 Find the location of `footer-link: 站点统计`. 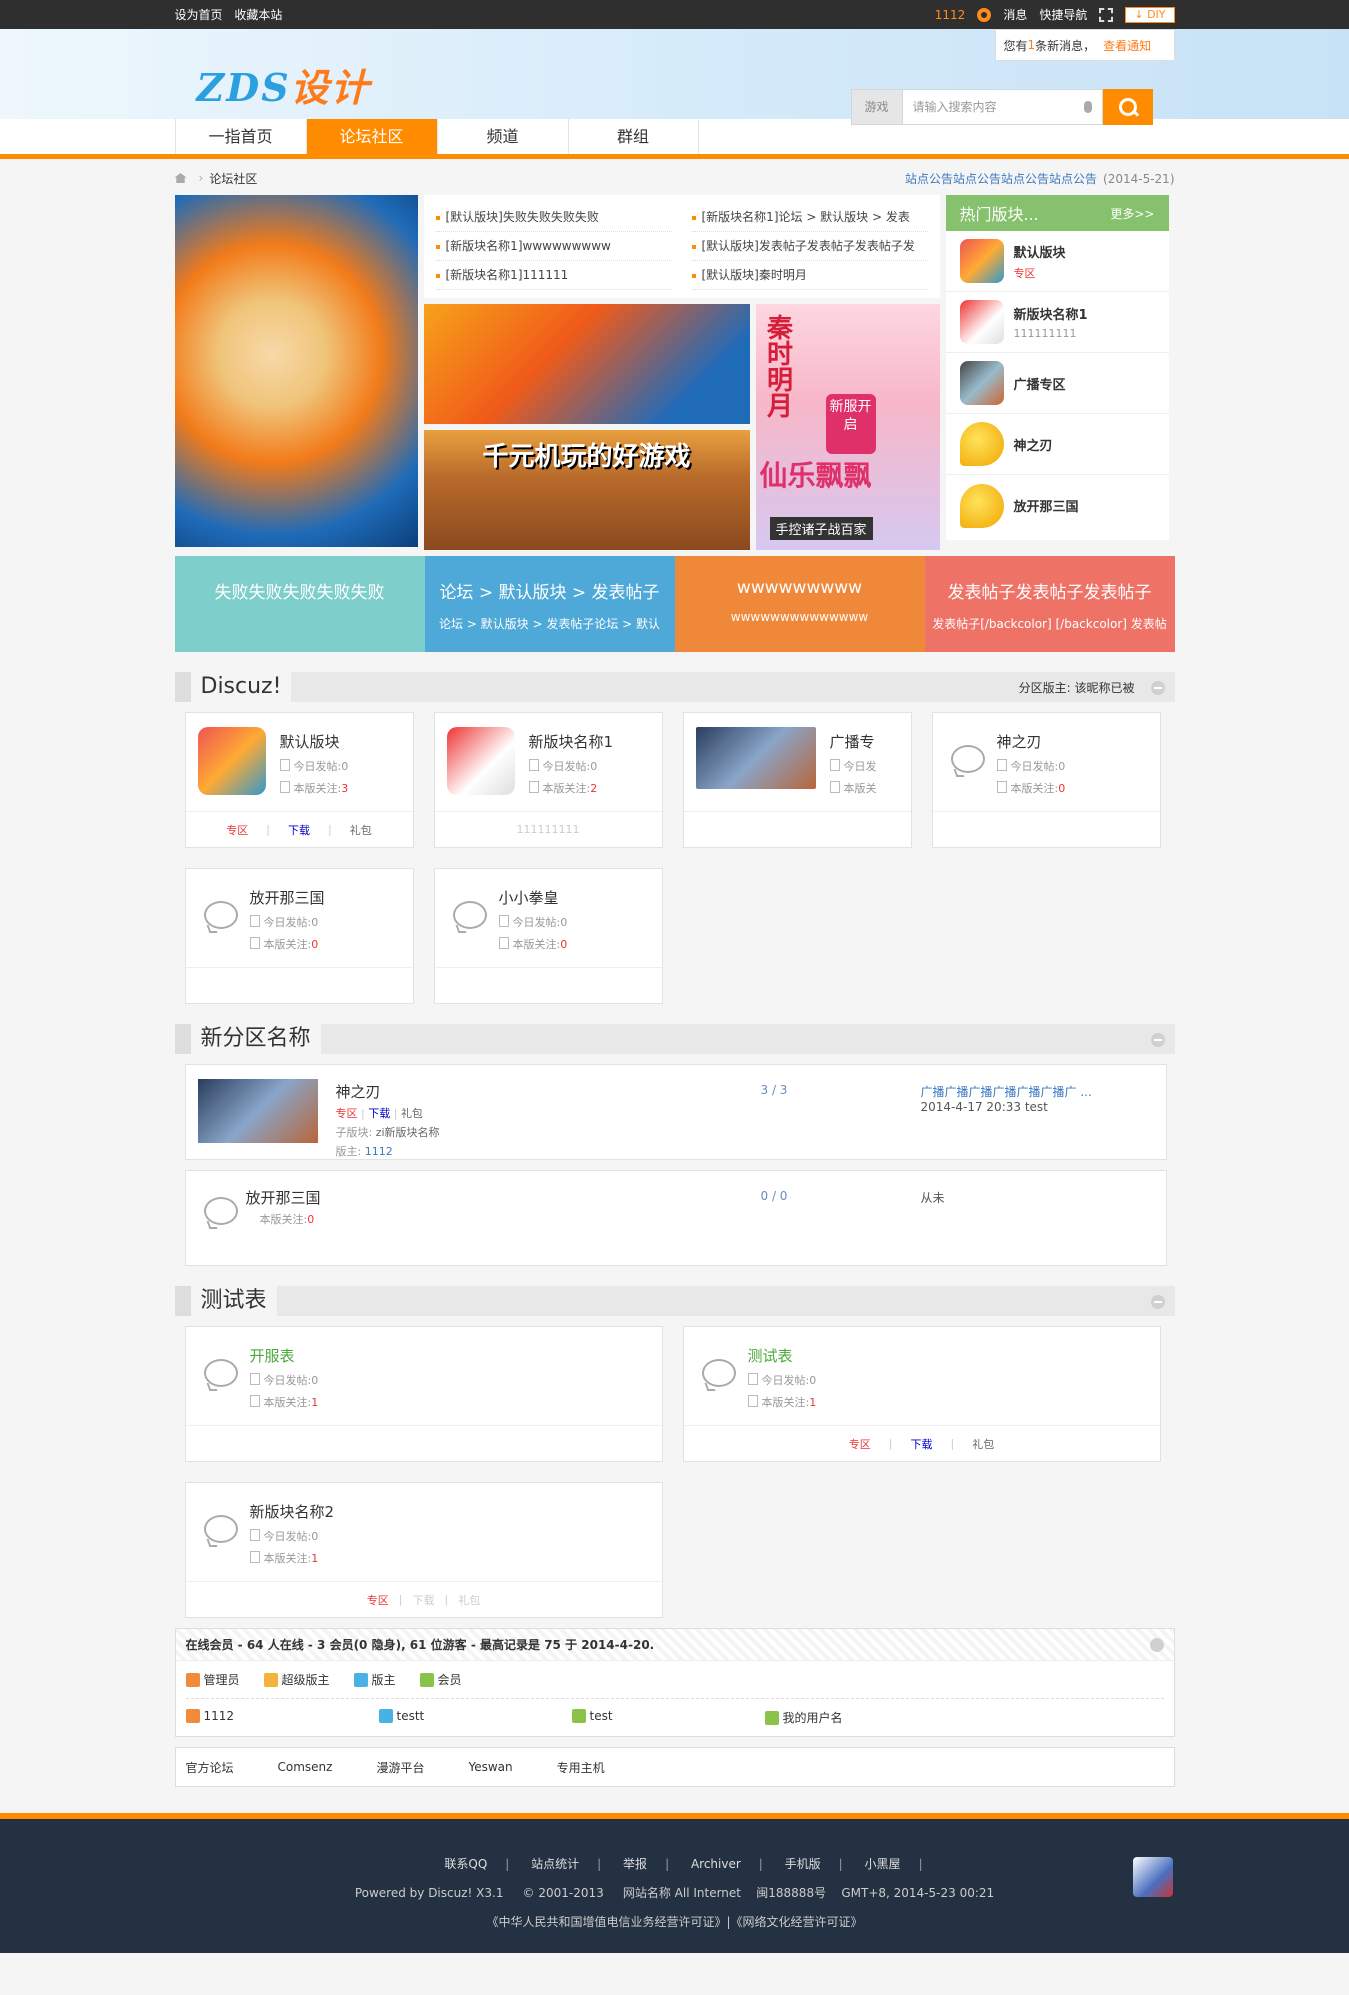

footer-link: 站点统计 is located at coordinates (555, 1864).